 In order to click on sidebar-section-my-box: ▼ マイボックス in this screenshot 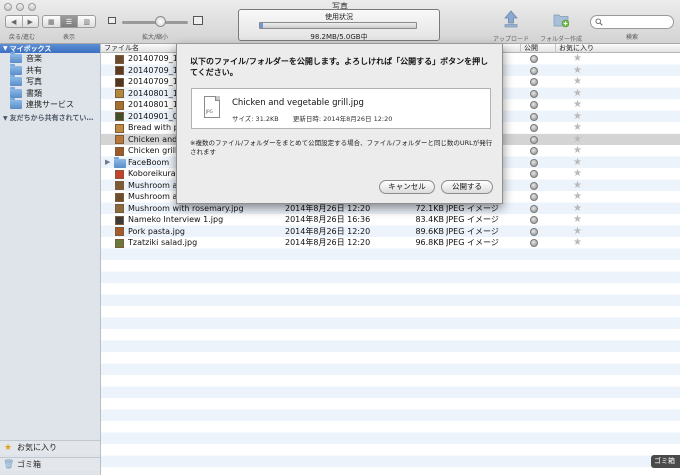, I will do `click(50, 48)`.